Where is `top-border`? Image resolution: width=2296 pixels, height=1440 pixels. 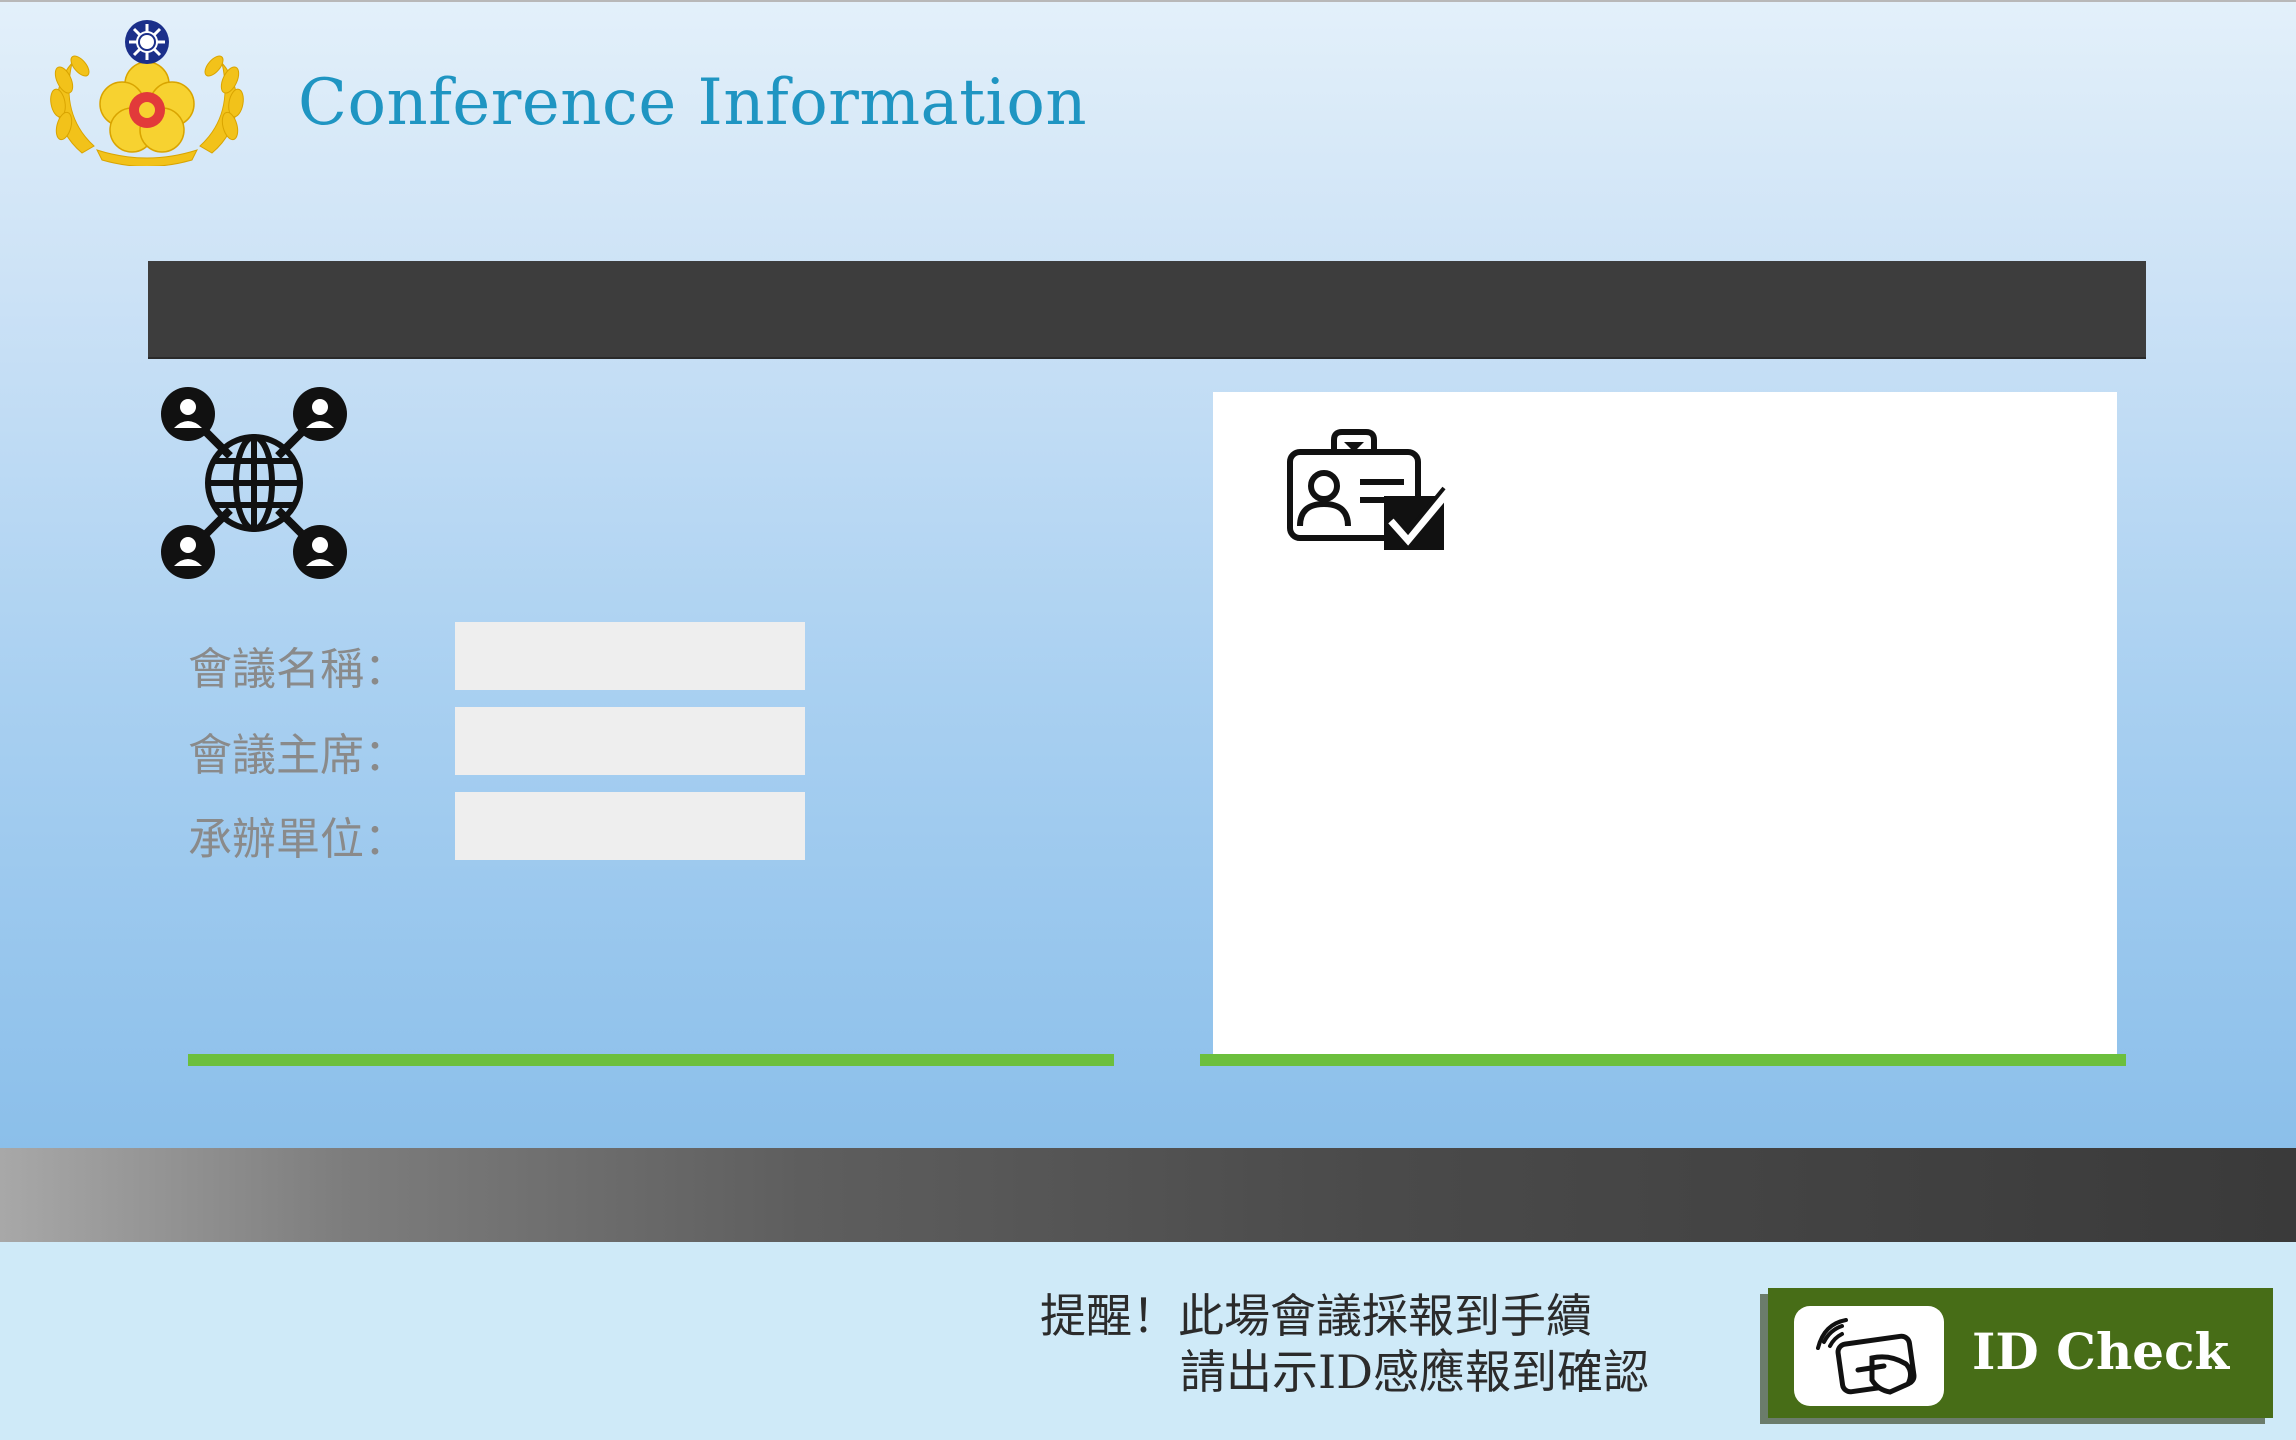 top-border is located at coordinates (1148, 1).